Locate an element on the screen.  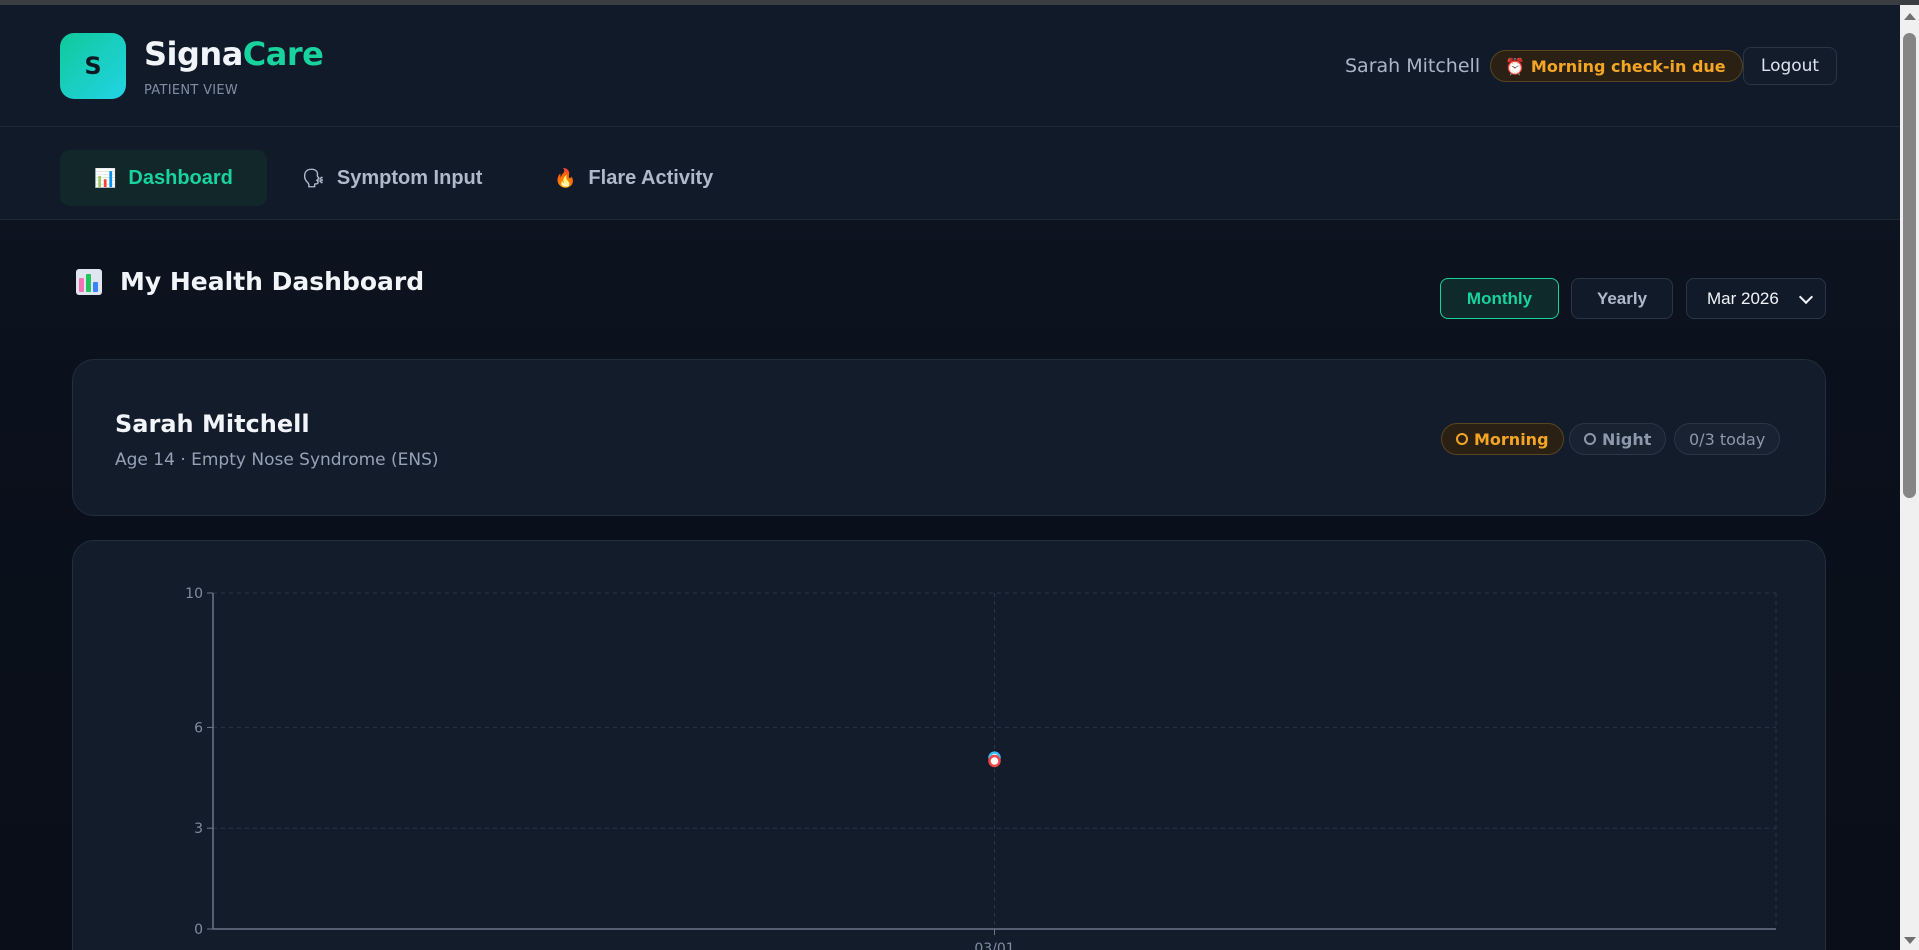
tab-dashboard: 📊 Dashboard is located at coordinates (163, 178).